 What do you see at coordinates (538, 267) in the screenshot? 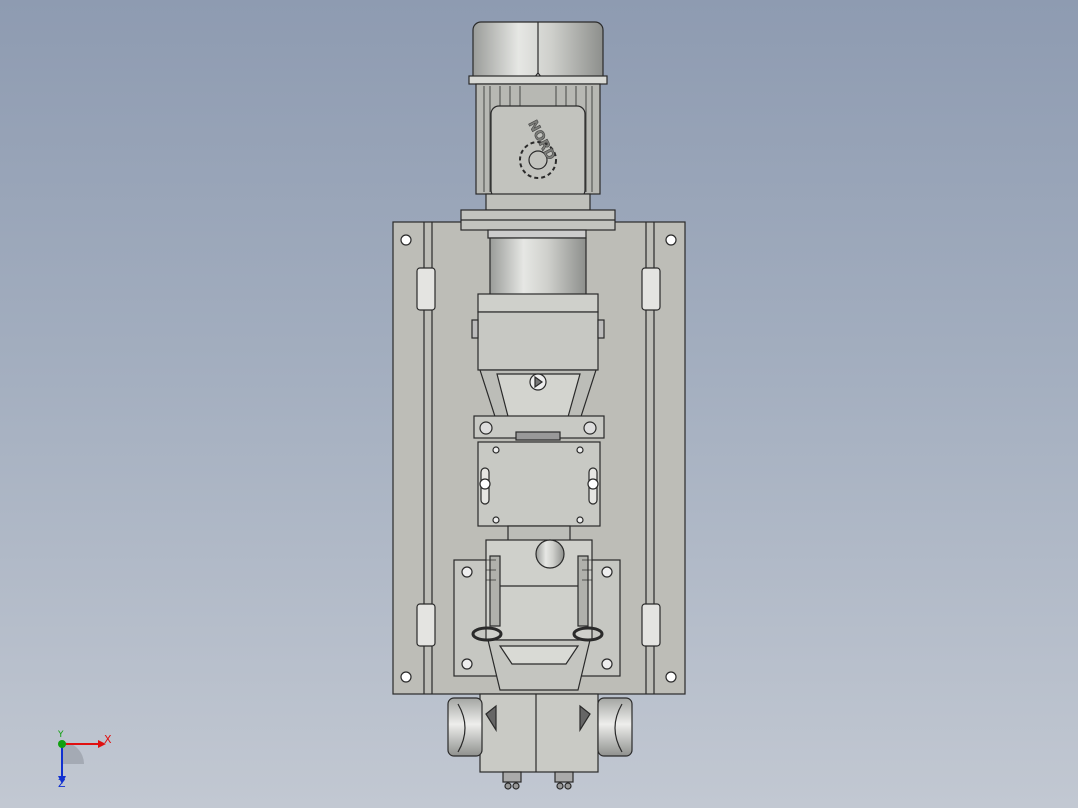
I see `coupling-housing` at bounding box center [538, 267].